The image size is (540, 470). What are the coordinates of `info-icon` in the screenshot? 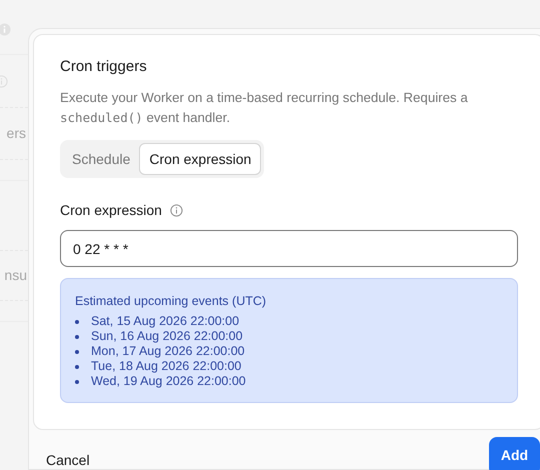 It's located at (176, 210).